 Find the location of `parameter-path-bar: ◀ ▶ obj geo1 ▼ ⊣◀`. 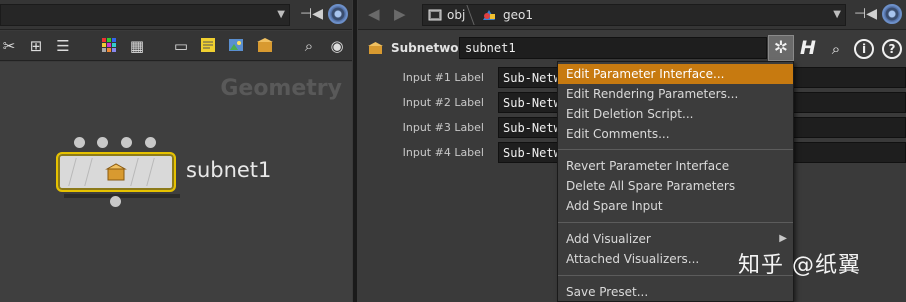

parameter-path-bar: ◀ ▶ obj geo1 ▼ ⊣◀ is located at coordinates (632, 15).